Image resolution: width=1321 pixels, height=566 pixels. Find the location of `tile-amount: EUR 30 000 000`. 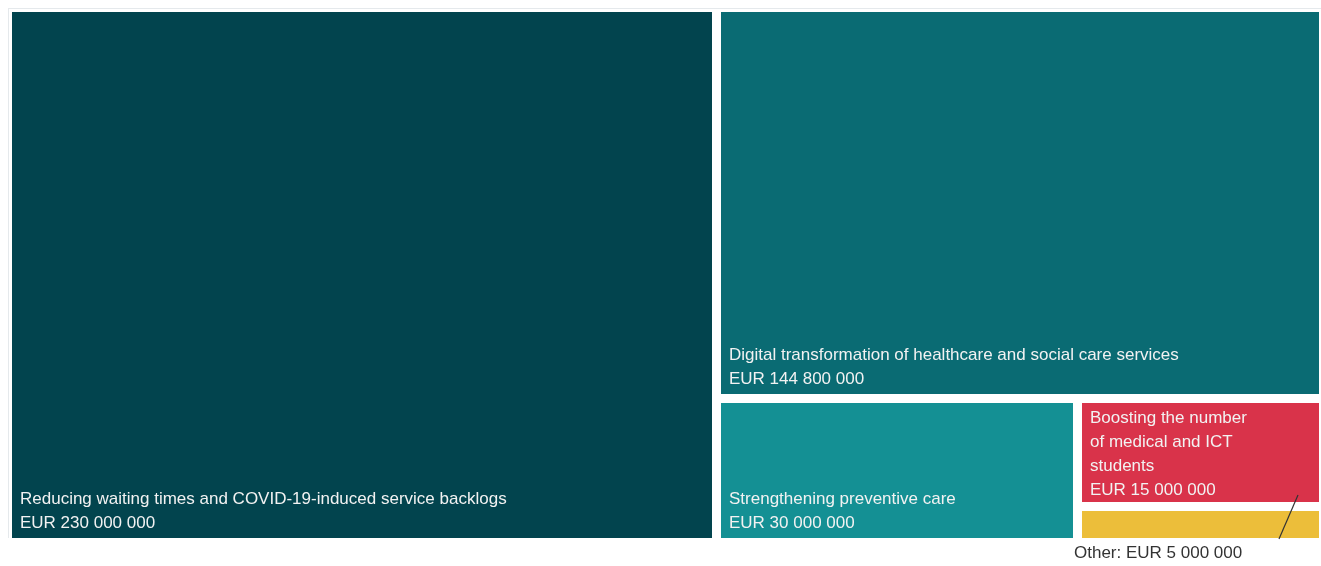

tile-amount: EUR 30 000 000 is located at coordinates (792, 523).